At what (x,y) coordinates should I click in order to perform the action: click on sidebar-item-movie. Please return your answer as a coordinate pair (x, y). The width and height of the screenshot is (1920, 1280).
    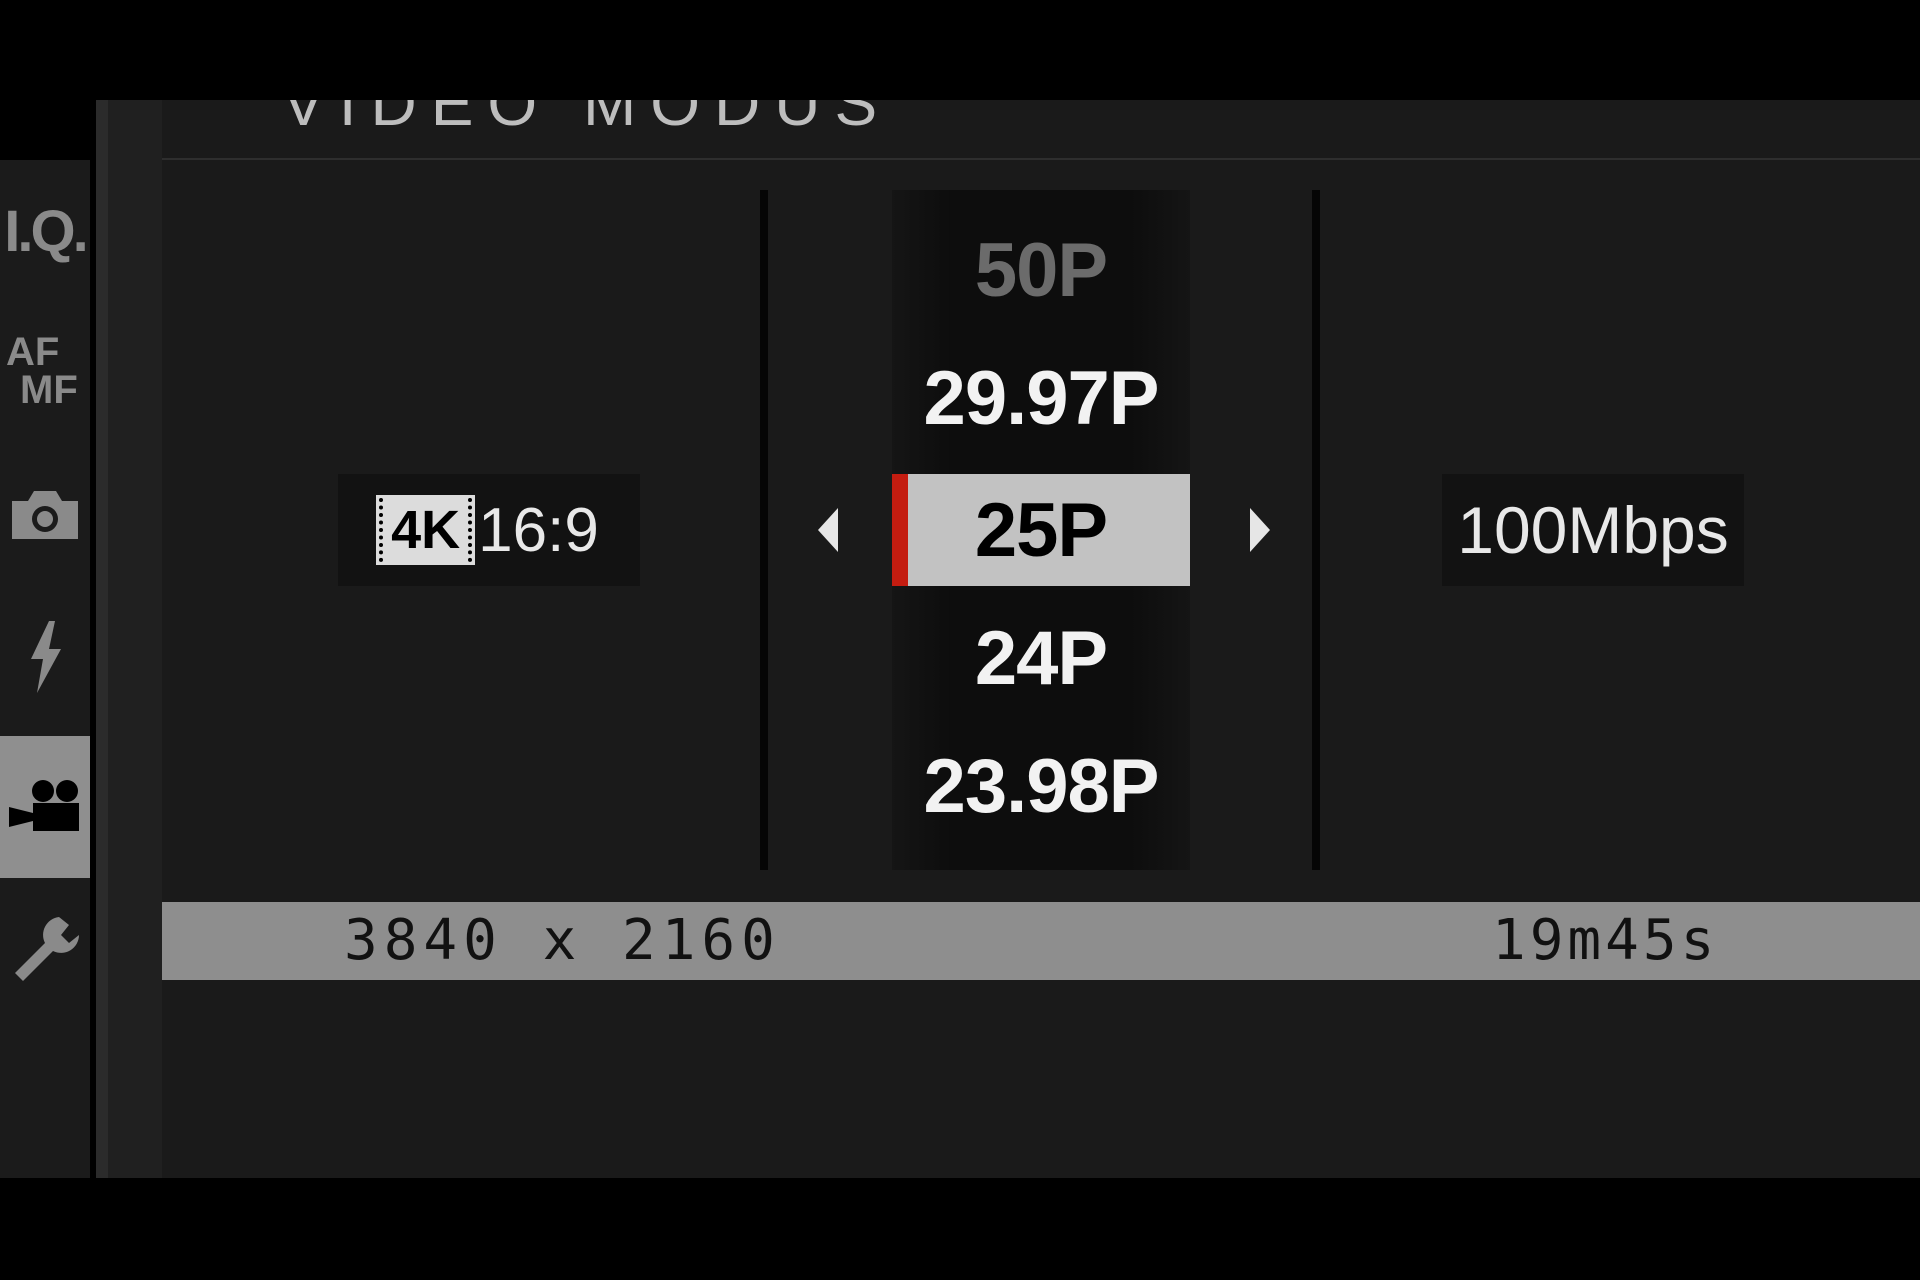
    Looking at the image, I should click on (45, 807).